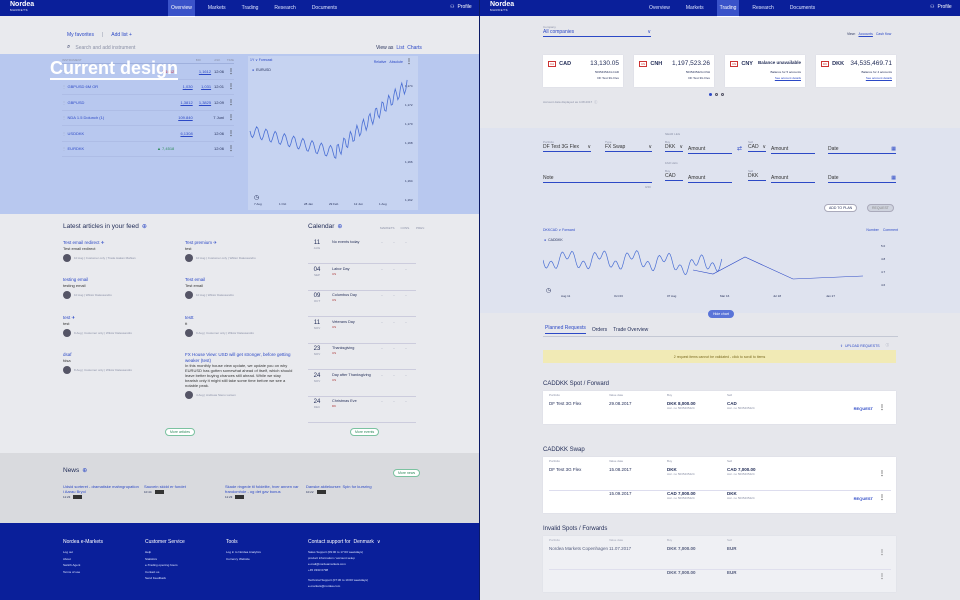  What do you see at coordinates (880, 208) in the screenshot?
I see `request-button: REQUEST` at bounding box center [880, 208].